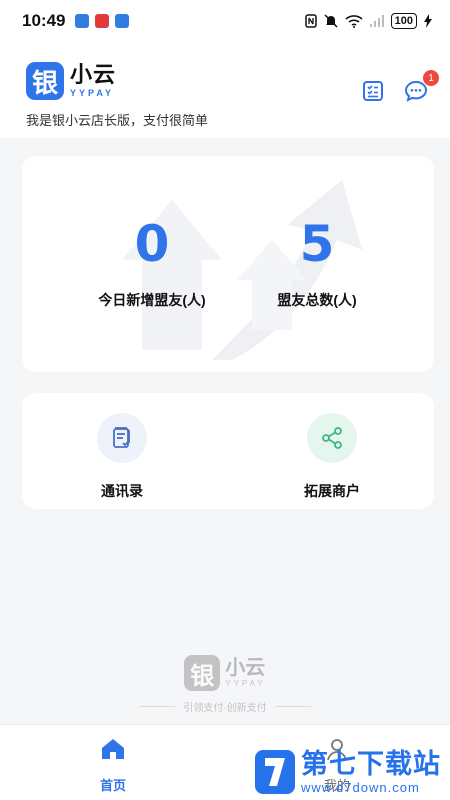 The height and width of the screenshot is (800, 450). Describe the element at coordinates (331, 21) in the screenshot. I see `mute-bell-icon` at that location.